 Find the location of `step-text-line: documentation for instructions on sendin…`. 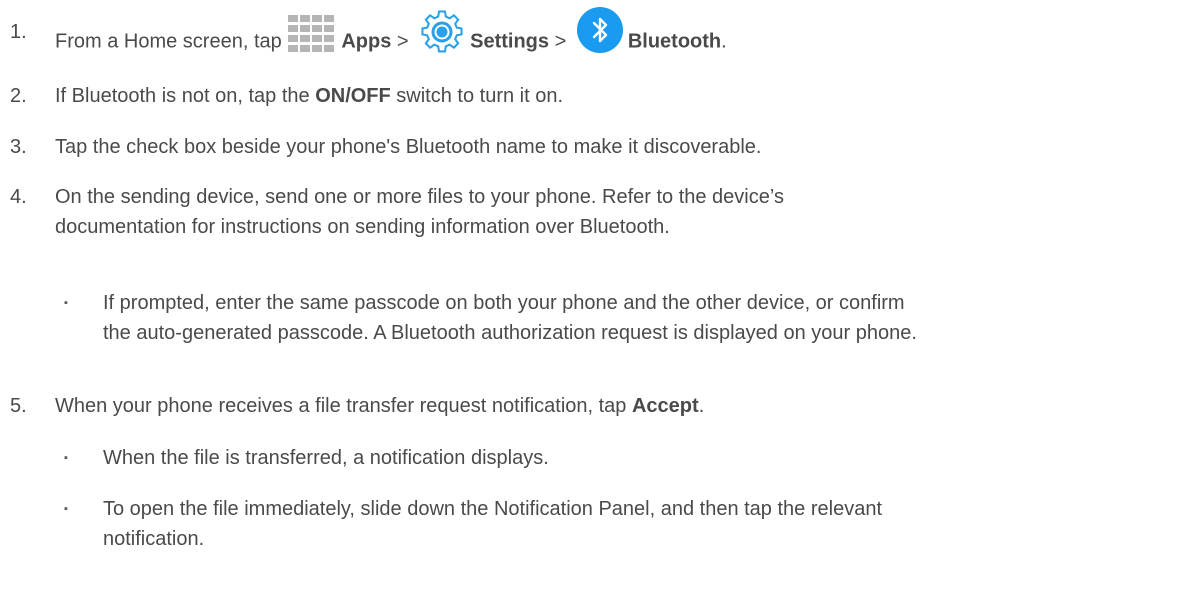

step-text-line: documentation for instructions on sendin… is located at coordinates (362, 227).